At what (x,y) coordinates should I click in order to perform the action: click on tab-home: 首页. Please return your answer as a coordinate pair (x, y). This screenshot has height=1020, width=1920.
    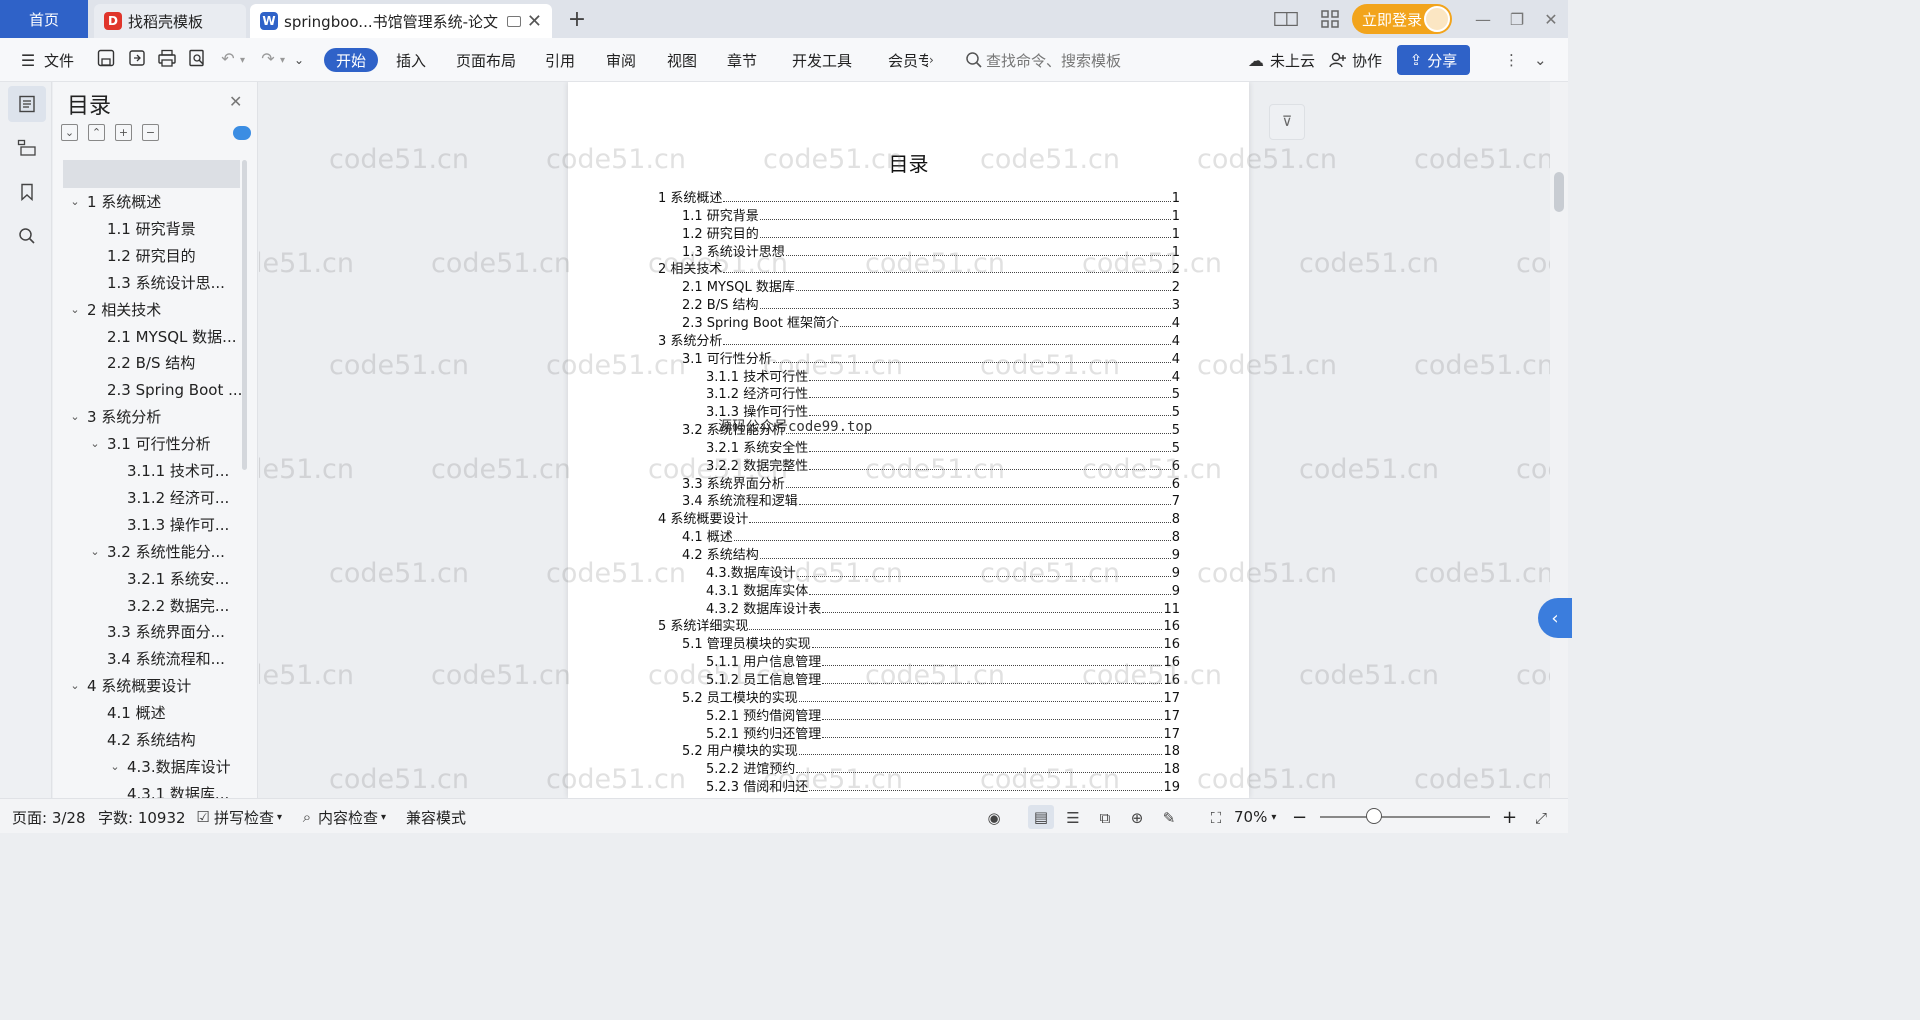
    Looking at the image, I should click on (44, 19).